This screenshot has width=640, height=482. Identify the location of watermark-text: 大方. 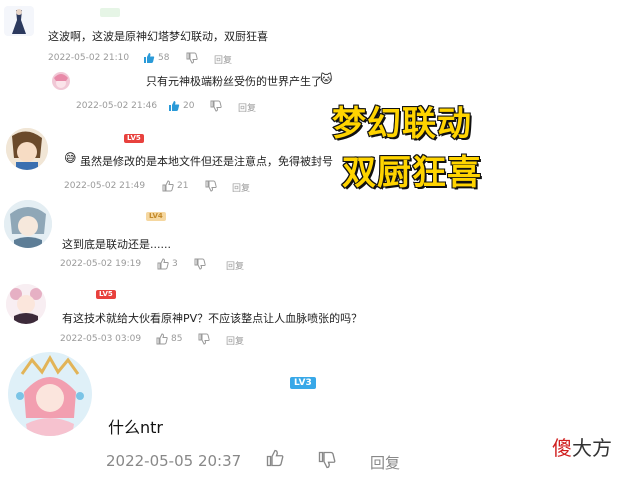
(592, 448).